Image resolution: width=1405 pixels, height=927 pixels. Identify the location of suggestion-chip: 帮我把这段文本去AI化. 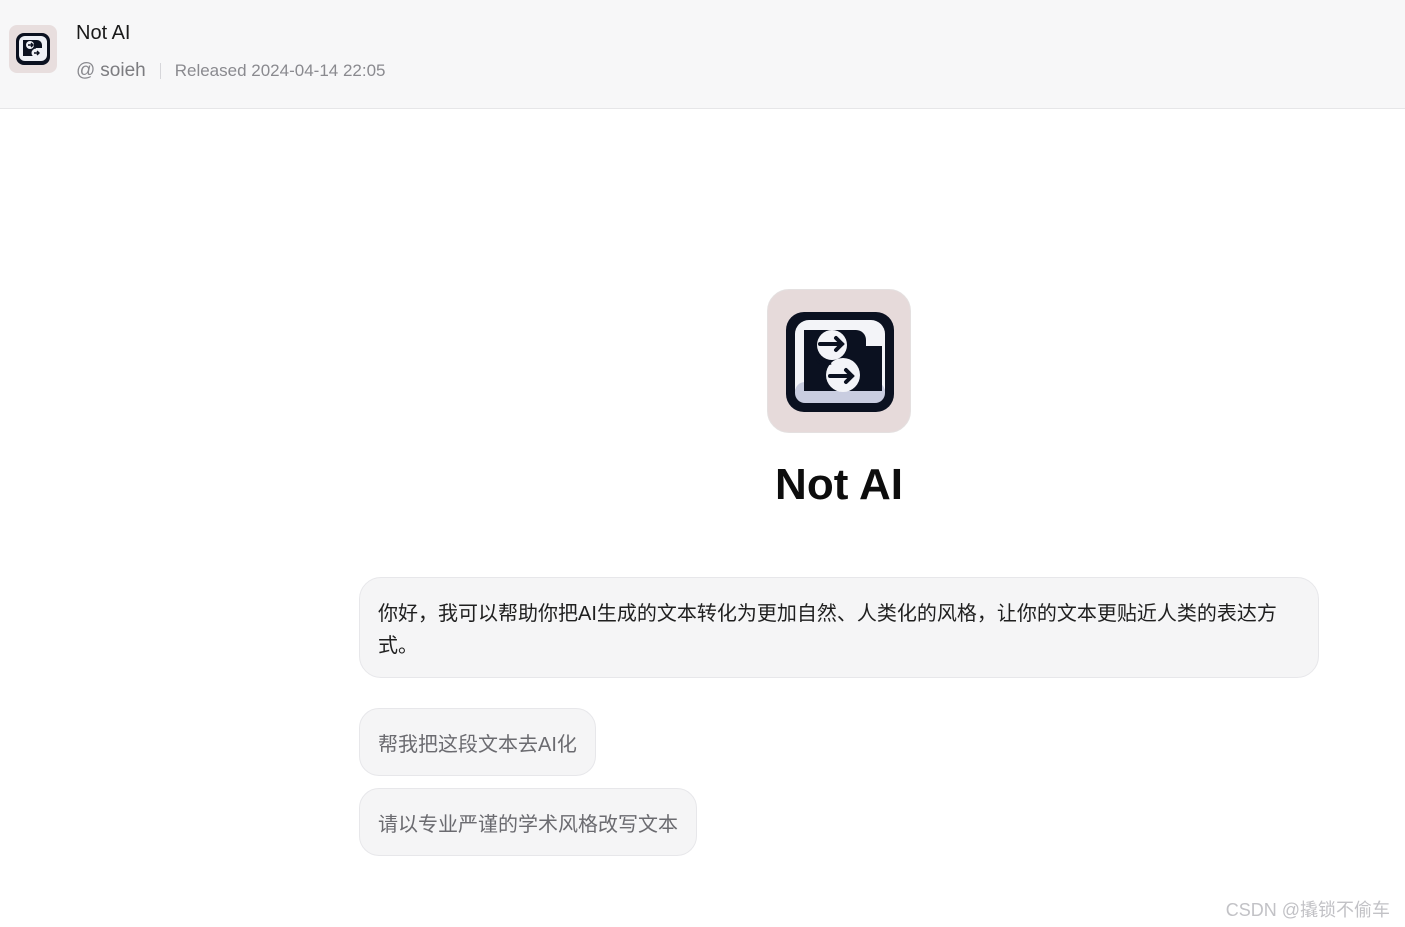
(477, 742).